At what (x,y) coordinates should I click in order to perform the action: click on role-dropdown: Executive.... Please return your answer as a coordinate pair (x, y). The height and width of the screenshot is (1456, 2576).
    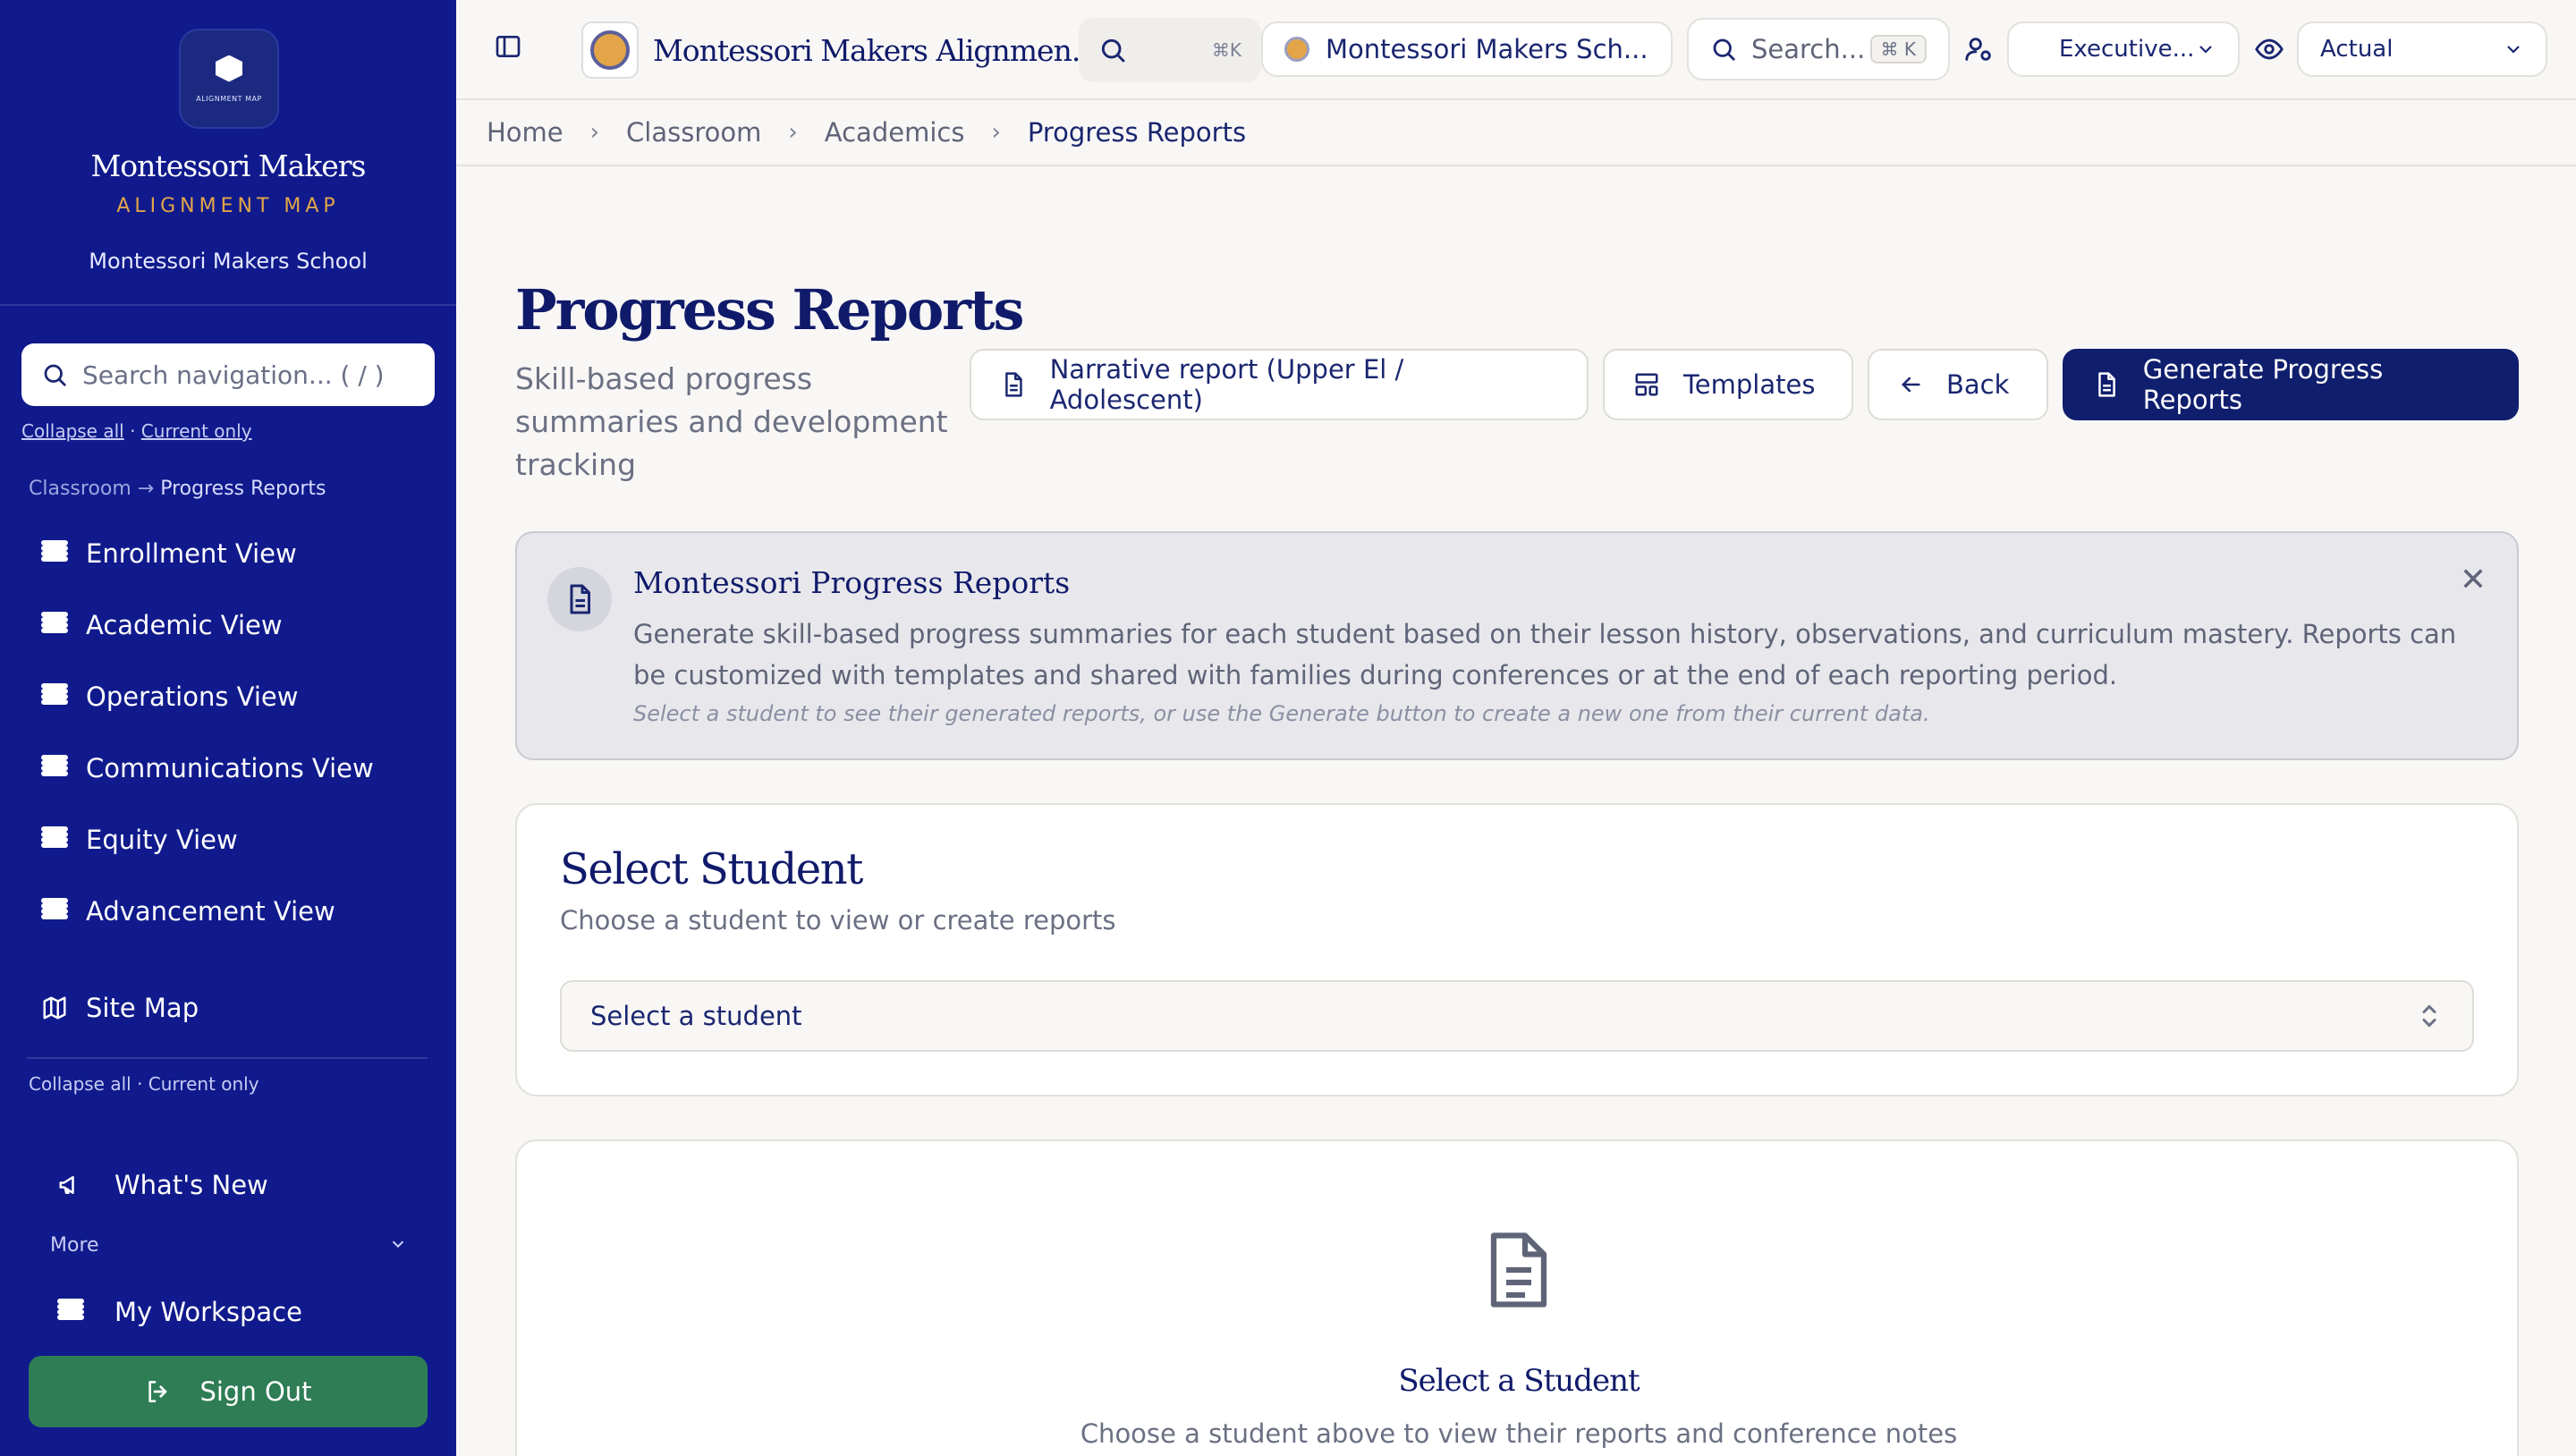
    Looking at the image, I should click on (2123, 49).